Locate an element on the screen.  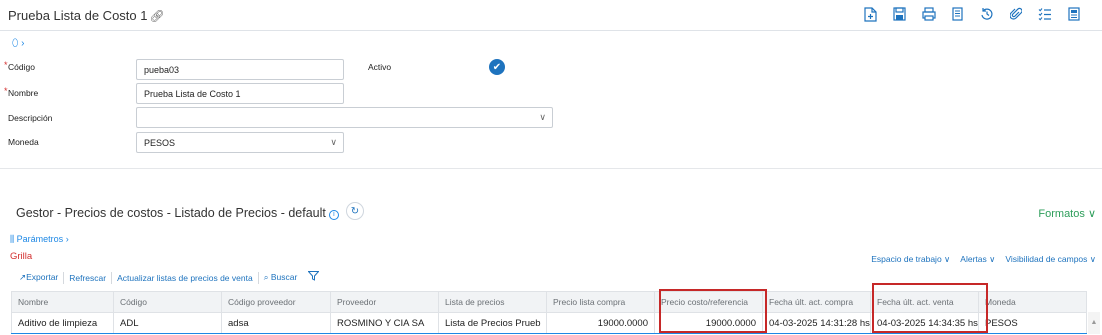
column-header: Fecha últ. act. compra is located at coordinates (816, 302).